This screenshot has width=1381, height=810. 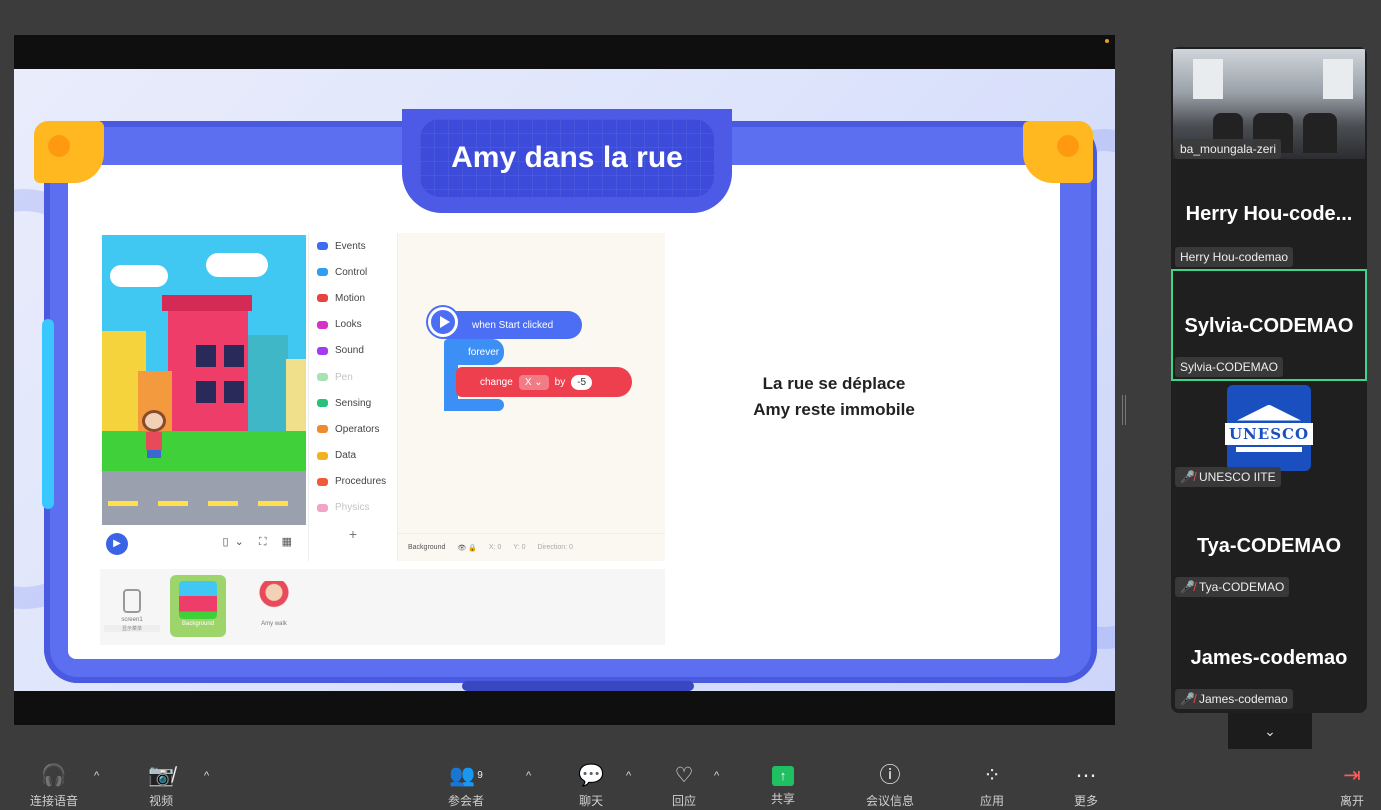 I want to click on events-icon, so click(x=322, y=246).